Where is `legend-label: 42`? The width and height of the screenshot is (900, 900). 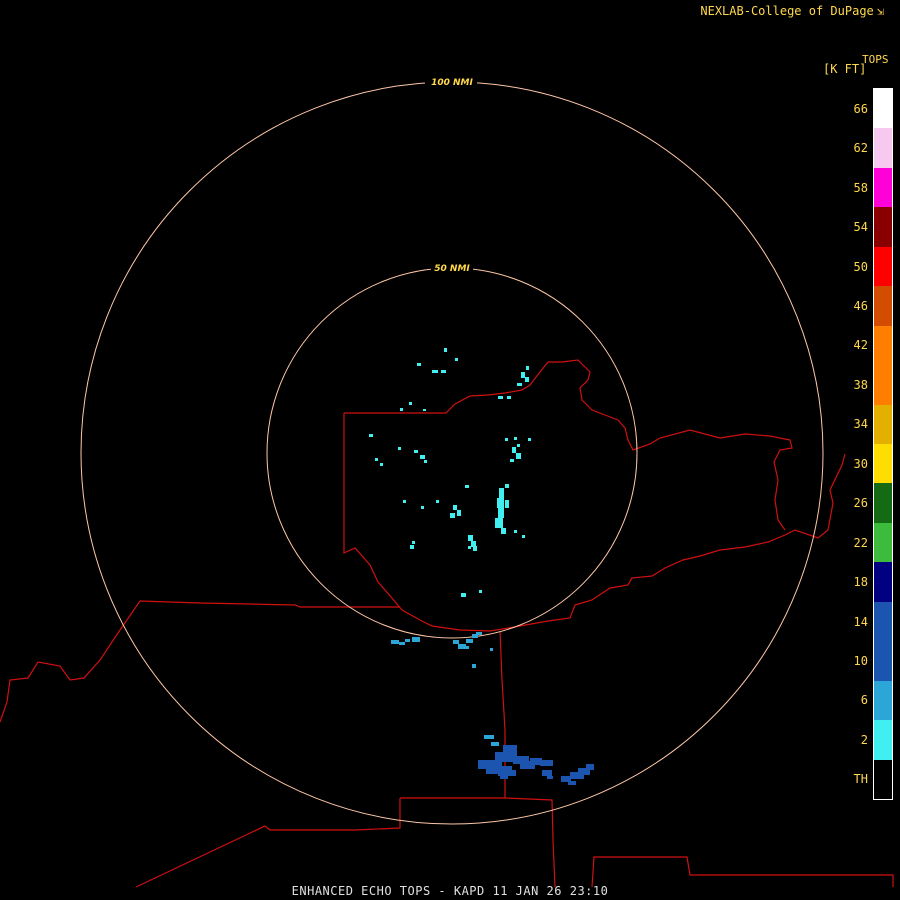
legend-label: 42 is located at coordinates (860, 345).